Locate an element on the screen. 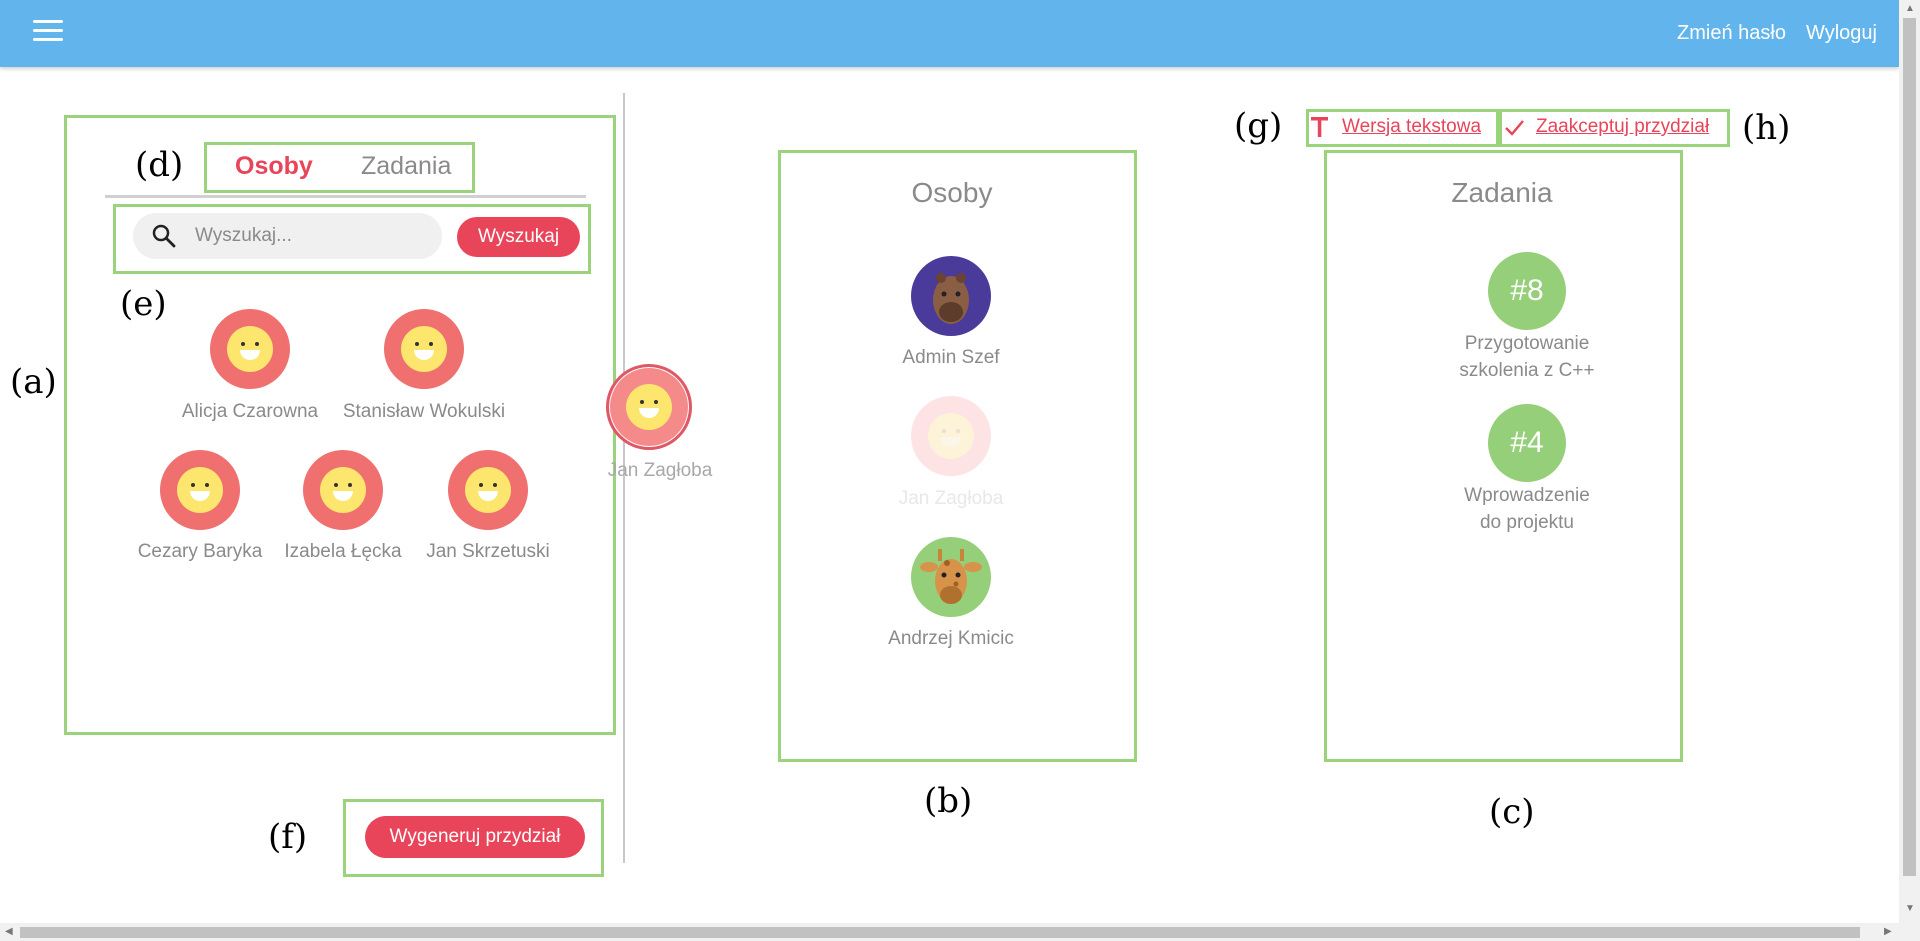 The width and height of the screenshot is (1920, 941). scroll-right-icon: ▶ is located at coordinates (1888, 931).